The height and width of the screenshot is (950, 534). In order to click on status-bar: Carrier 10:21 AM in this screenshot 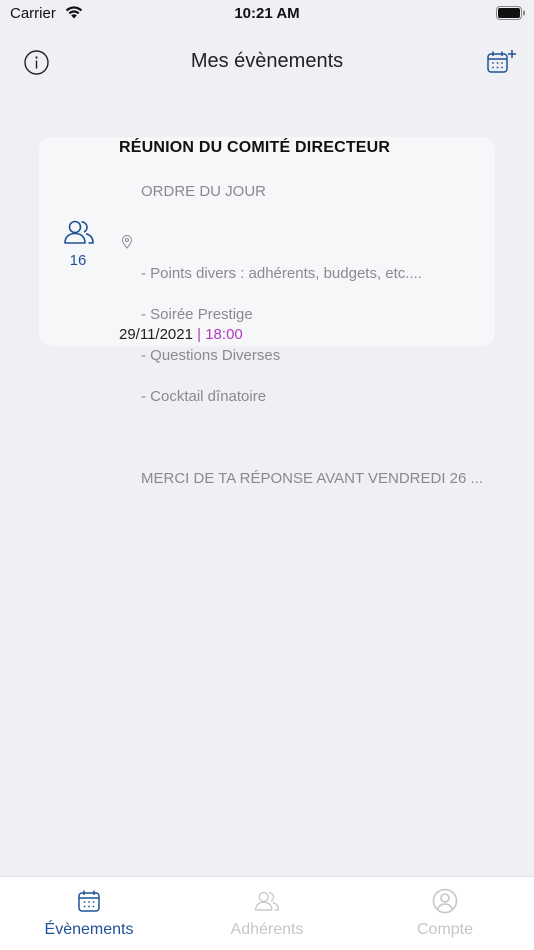, I will do `click(267, 15)`.